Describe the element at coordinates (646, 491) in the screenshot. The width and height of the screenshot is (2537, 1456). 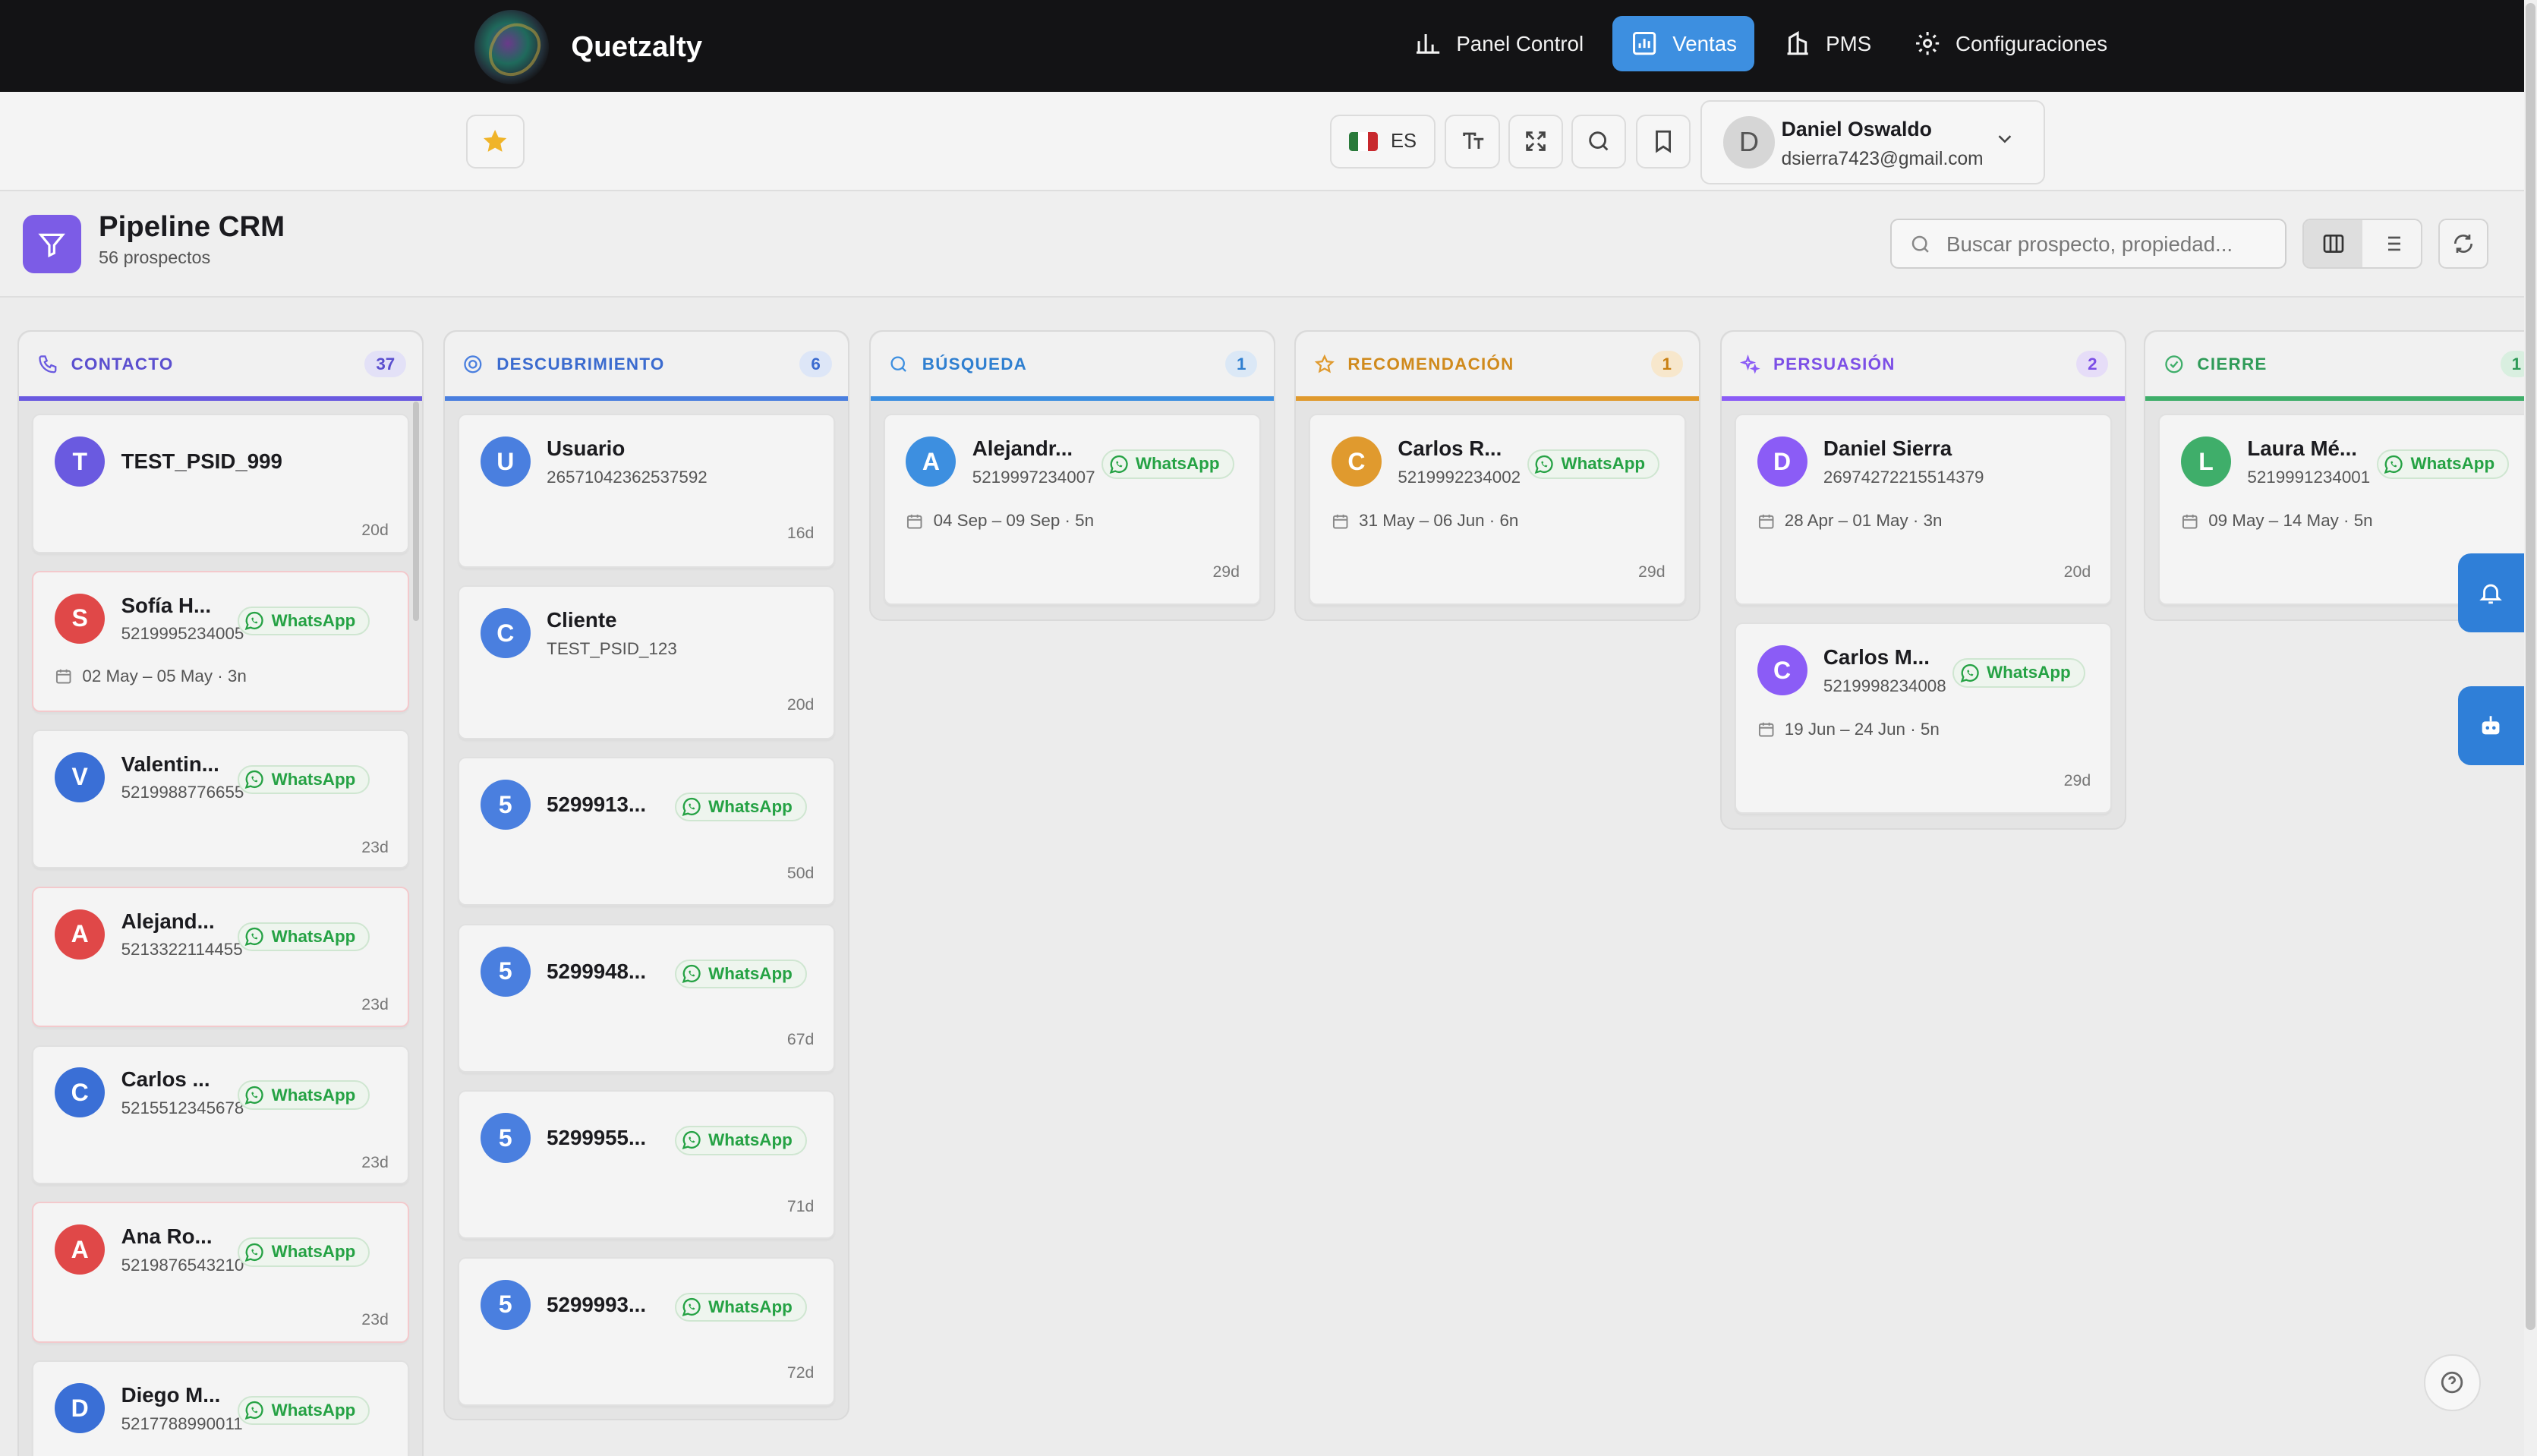
I see `prospect-card: U Usuario 26571042362537592 16d` at that location.